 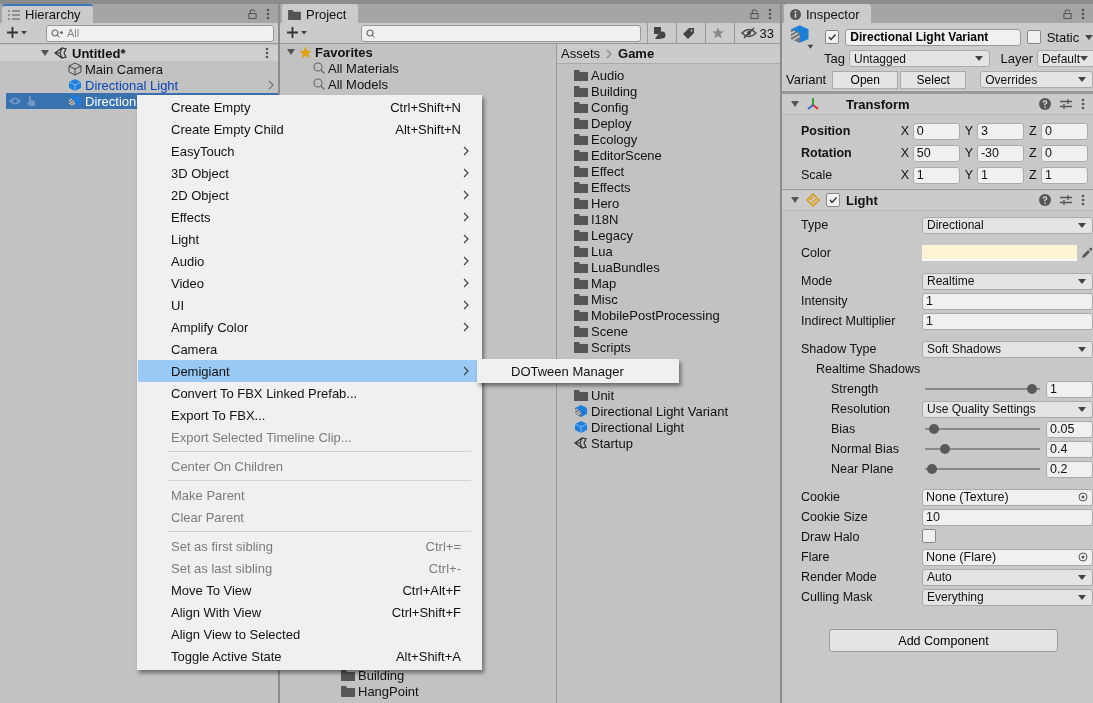 I want to click on property-label: Indirect Multiplier, so click(x=849, y=321).